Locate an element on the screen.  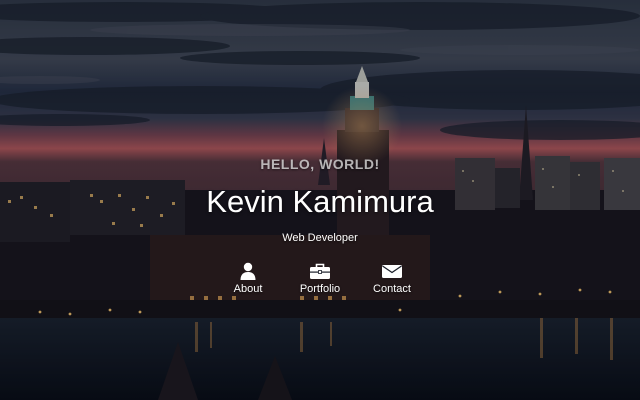
nav-portfolio-label: Portfolio is located at coordinates (320, 289).